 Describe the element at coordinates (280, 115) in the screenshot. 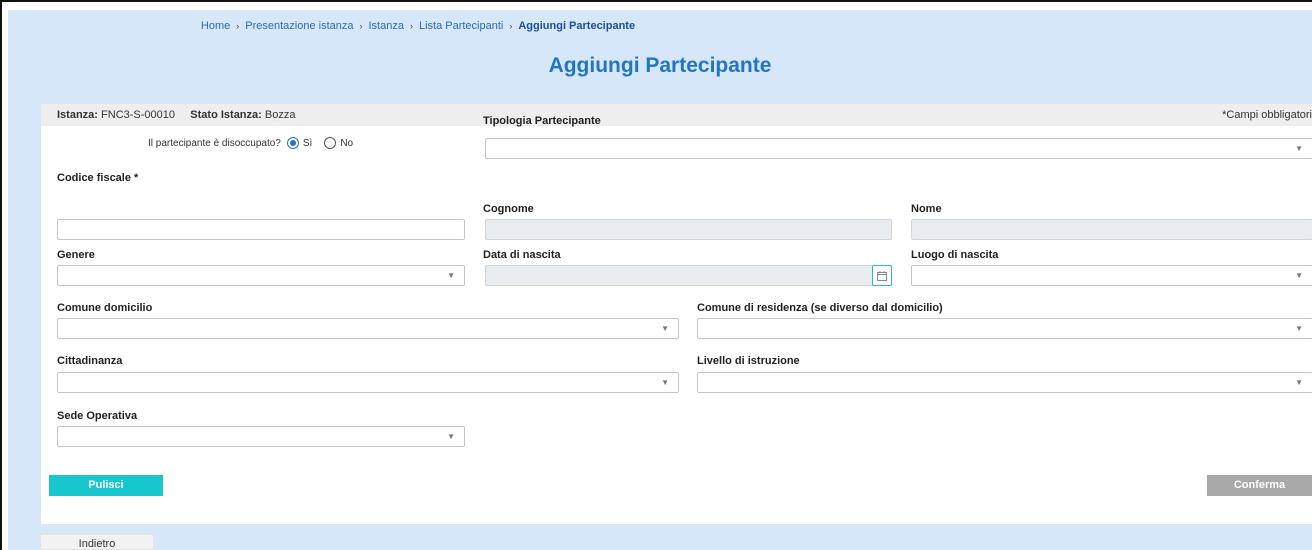

I see `stato-istanza-value: Bozza` at that location.